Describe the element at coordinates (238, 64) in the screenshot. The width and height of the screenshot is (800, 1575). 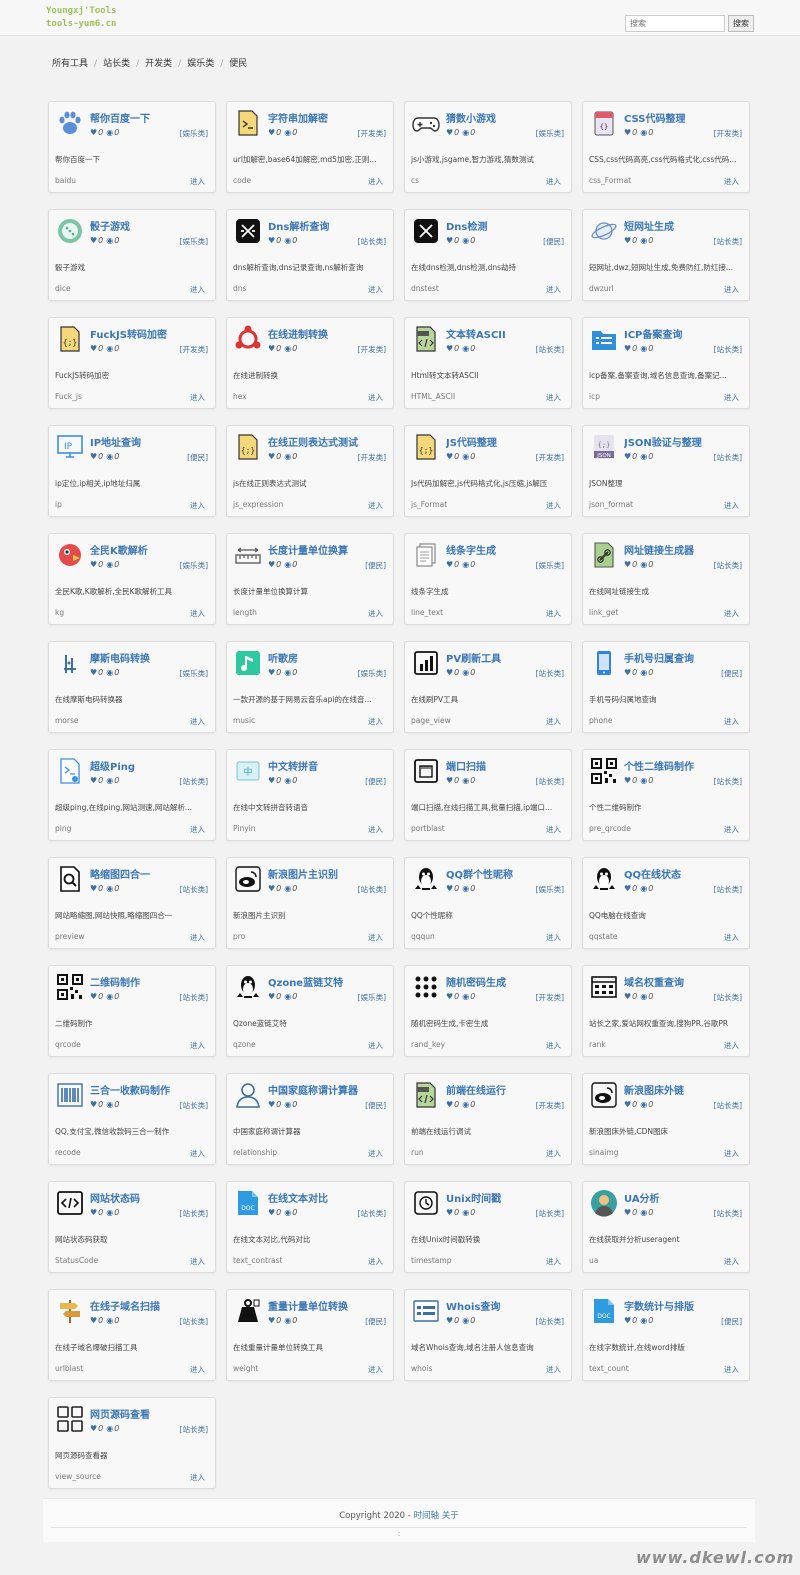
I see `nav-item: 便民` at that location.